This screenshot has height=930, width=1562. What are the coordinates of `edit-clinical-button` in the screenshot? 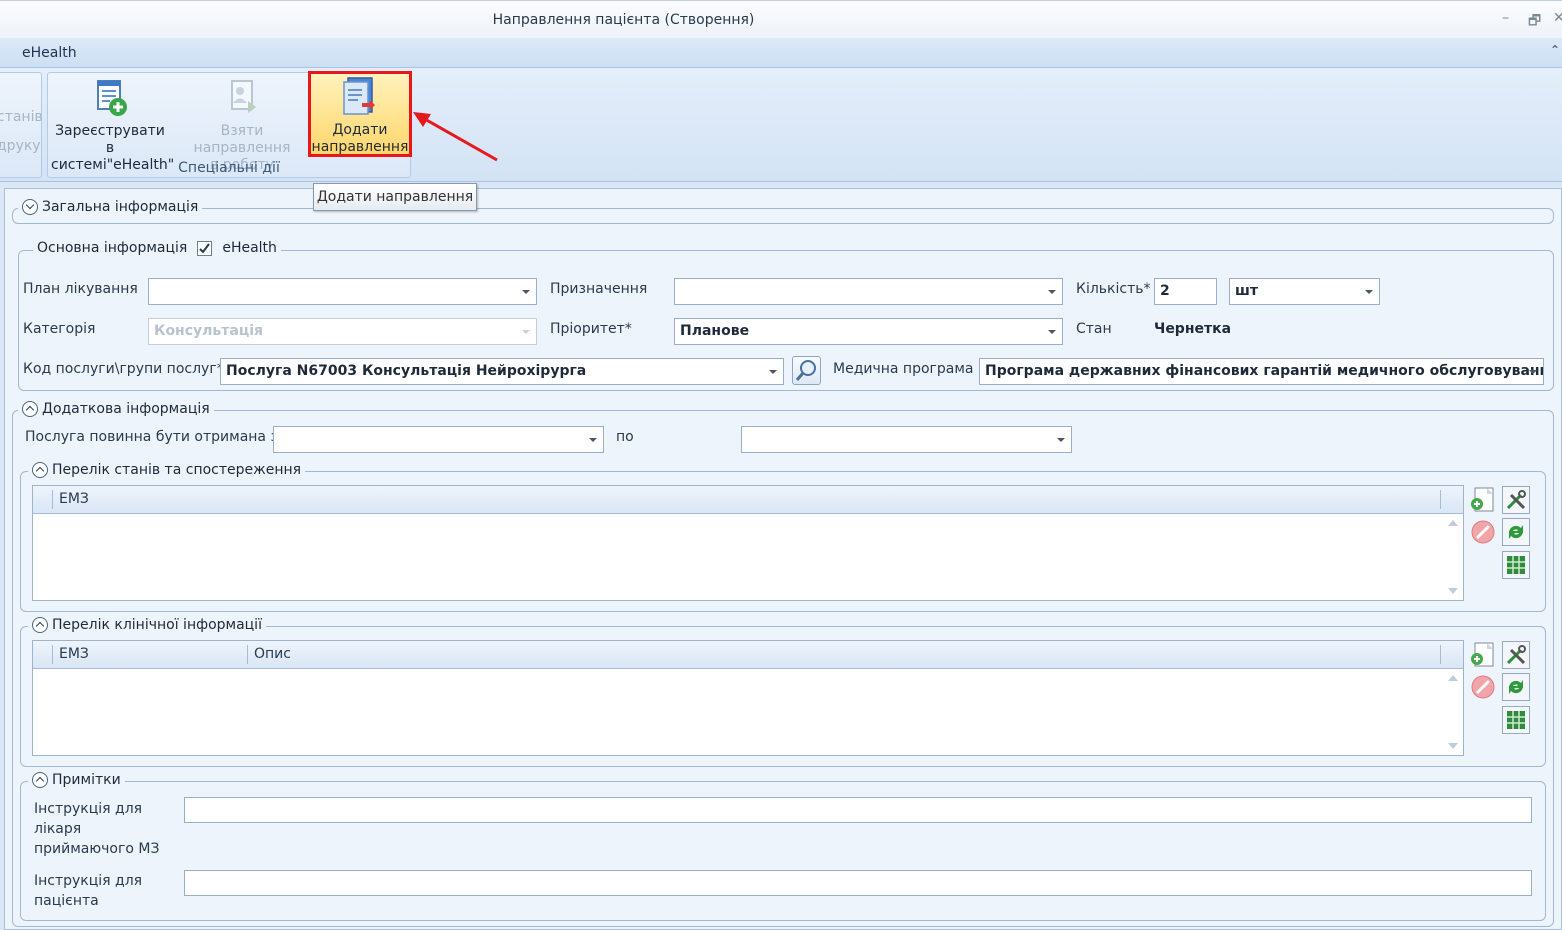 It's located at (1516, 655).